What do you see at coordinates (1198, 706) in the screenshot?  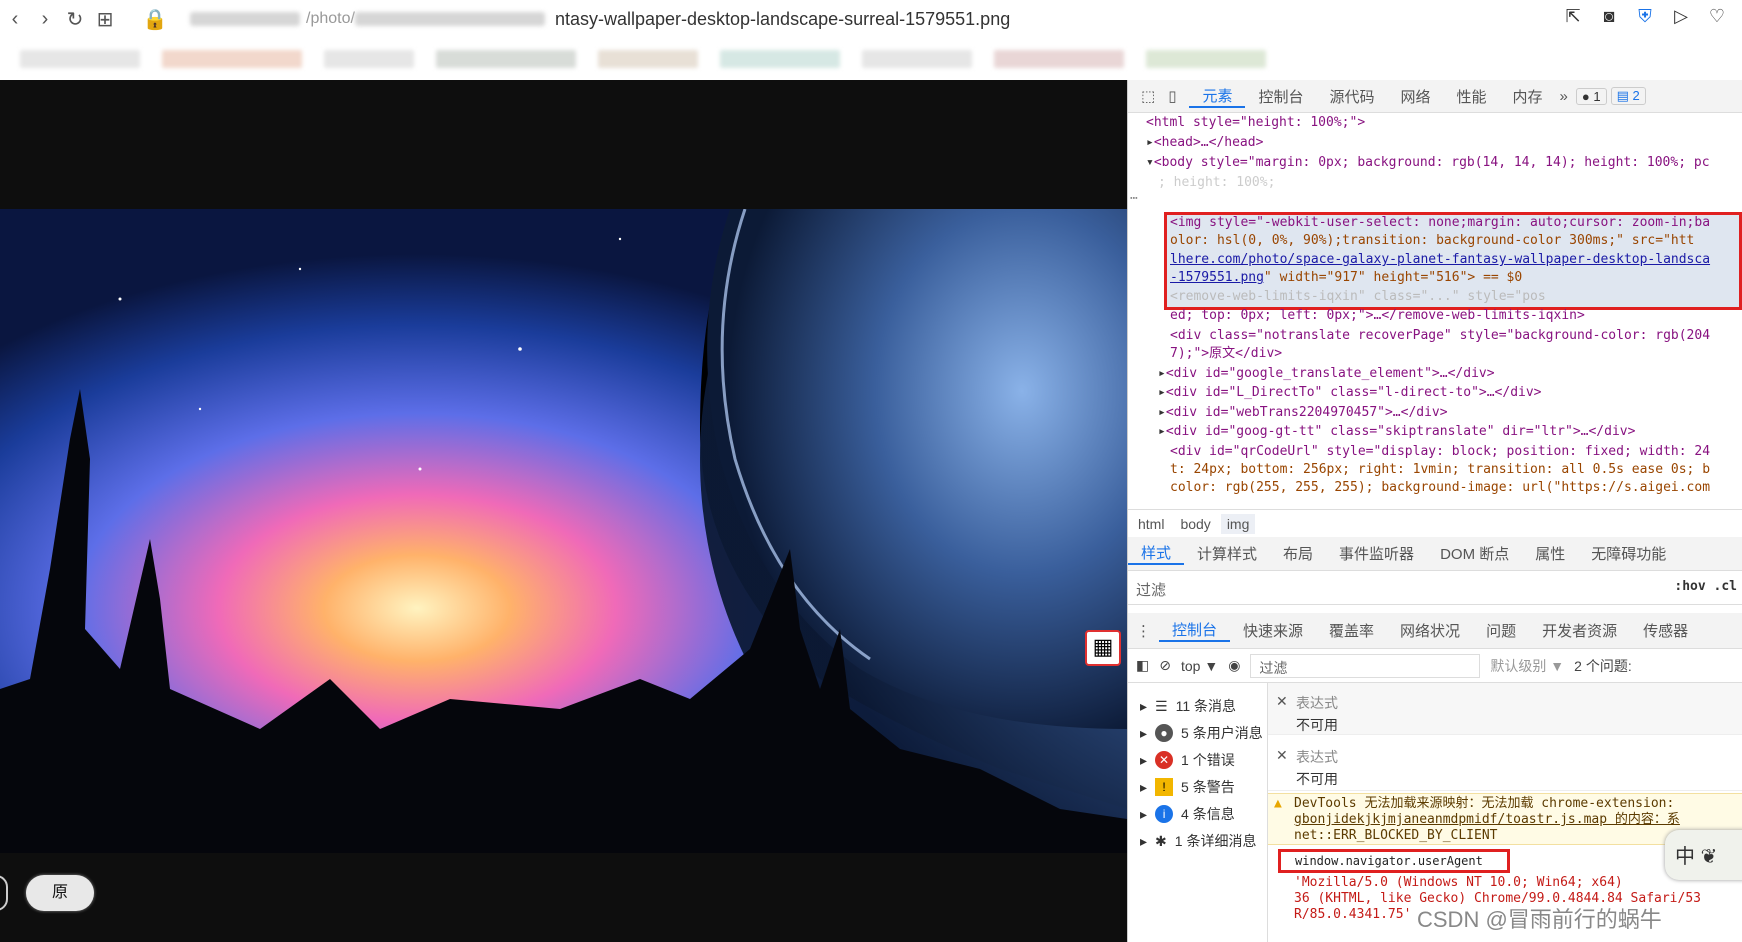 I see `sidebar-item-messages: ▸ ☰ 11 条消息` at bounding box center [1198, 706].